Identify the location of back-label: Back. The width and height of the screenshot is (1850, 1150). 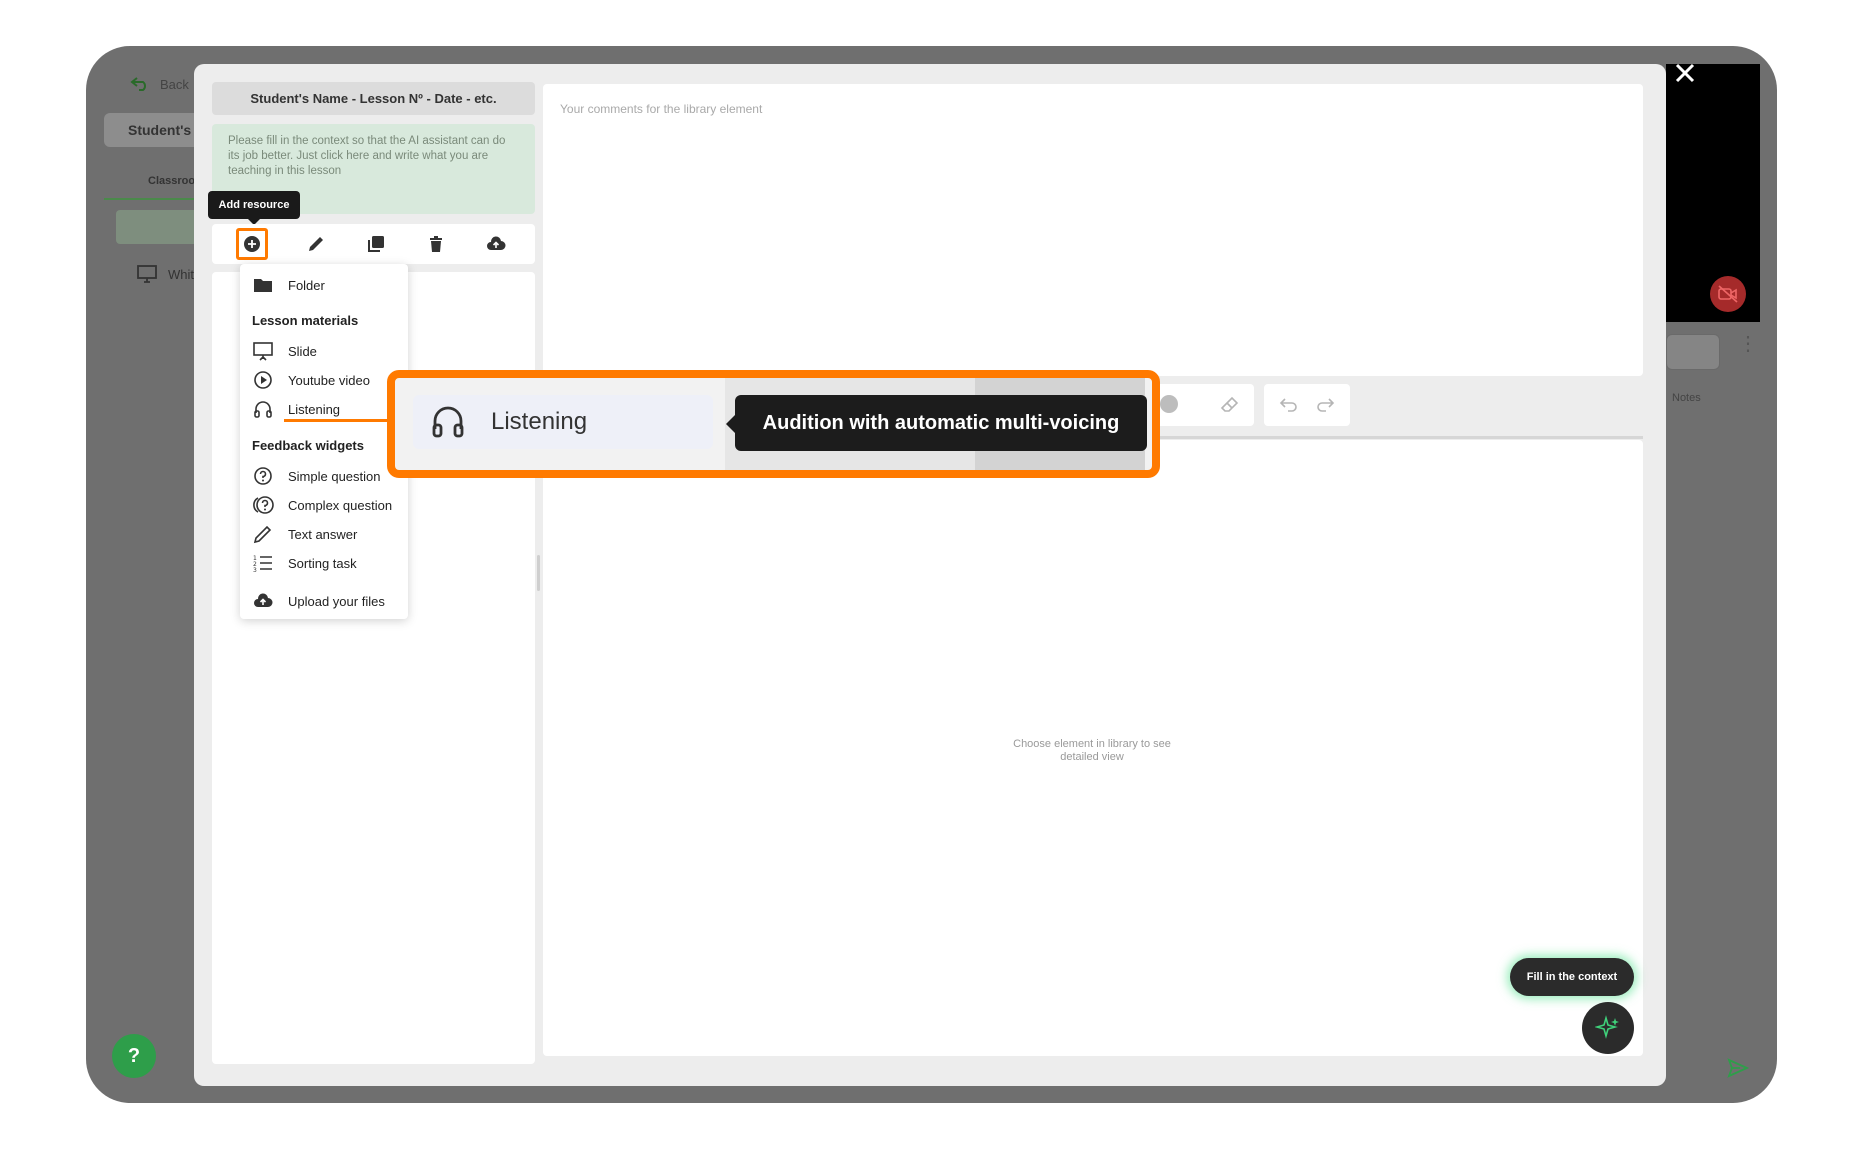
(174, 84).